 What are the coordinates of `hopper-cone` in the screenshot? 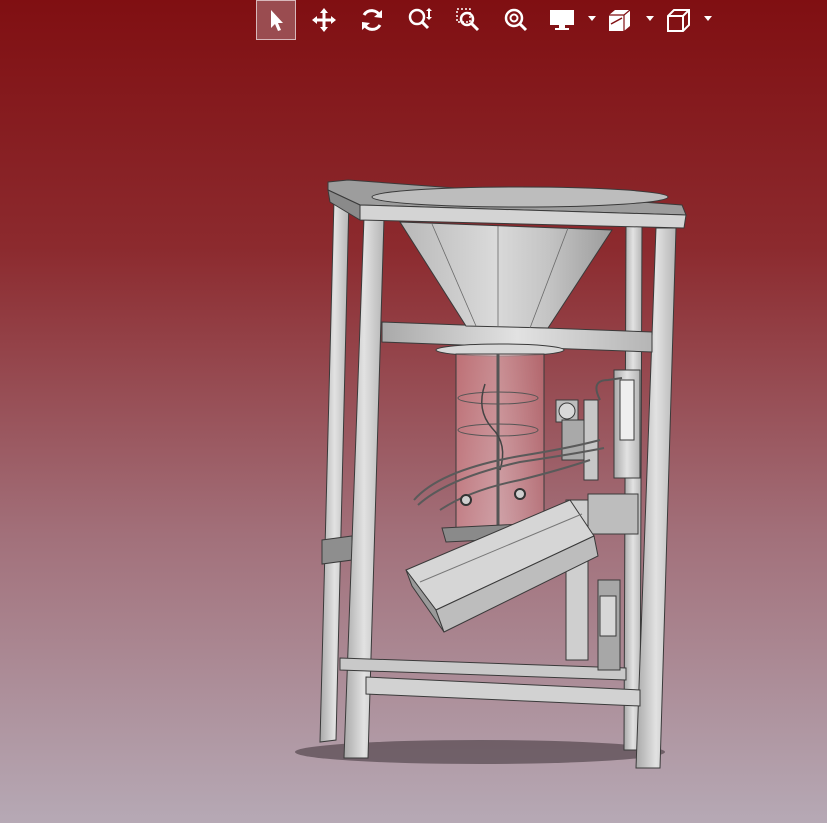 It's located at (506, 275).